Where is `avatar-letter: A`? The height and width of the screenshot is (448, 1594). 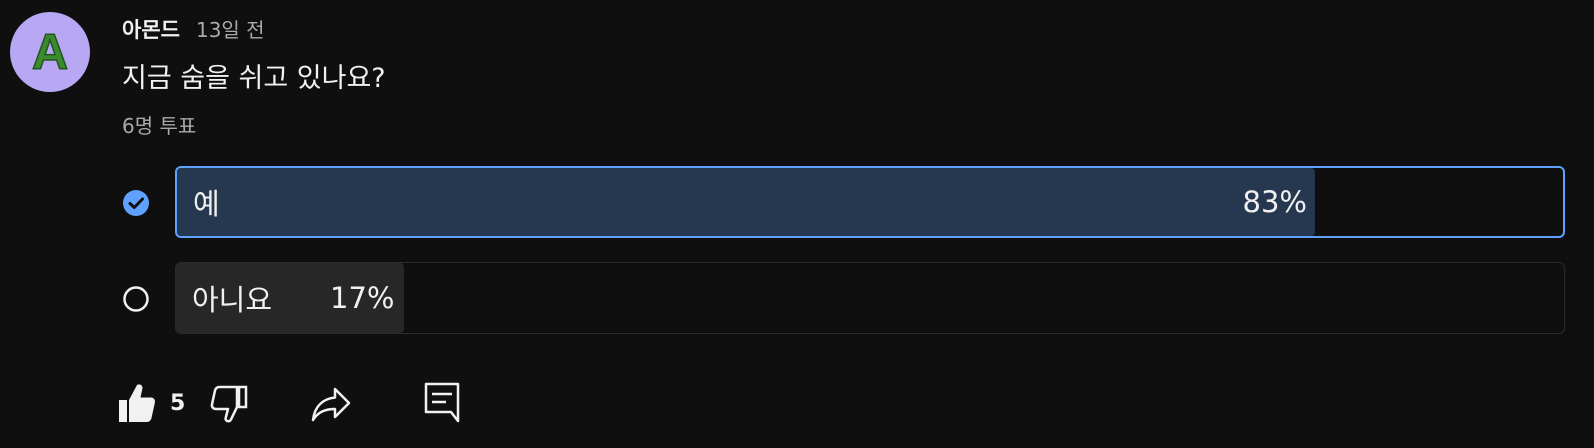
avatar-letter: A is located at coordinates (50, 52).